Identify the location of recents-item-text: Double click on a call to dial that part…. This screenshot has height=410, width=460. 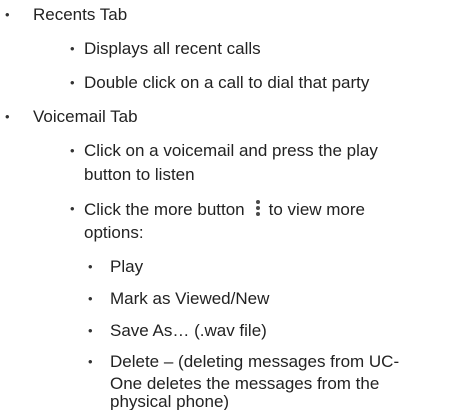
(227, 82).